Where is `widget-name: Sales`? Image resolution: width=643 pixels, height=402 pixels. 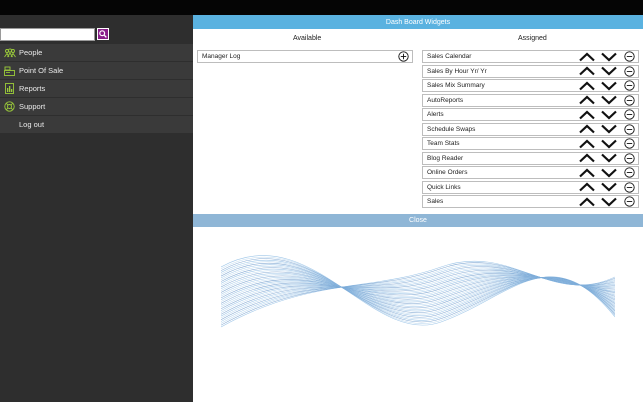
widget-name: Sales is located at coordinates (435, 201).